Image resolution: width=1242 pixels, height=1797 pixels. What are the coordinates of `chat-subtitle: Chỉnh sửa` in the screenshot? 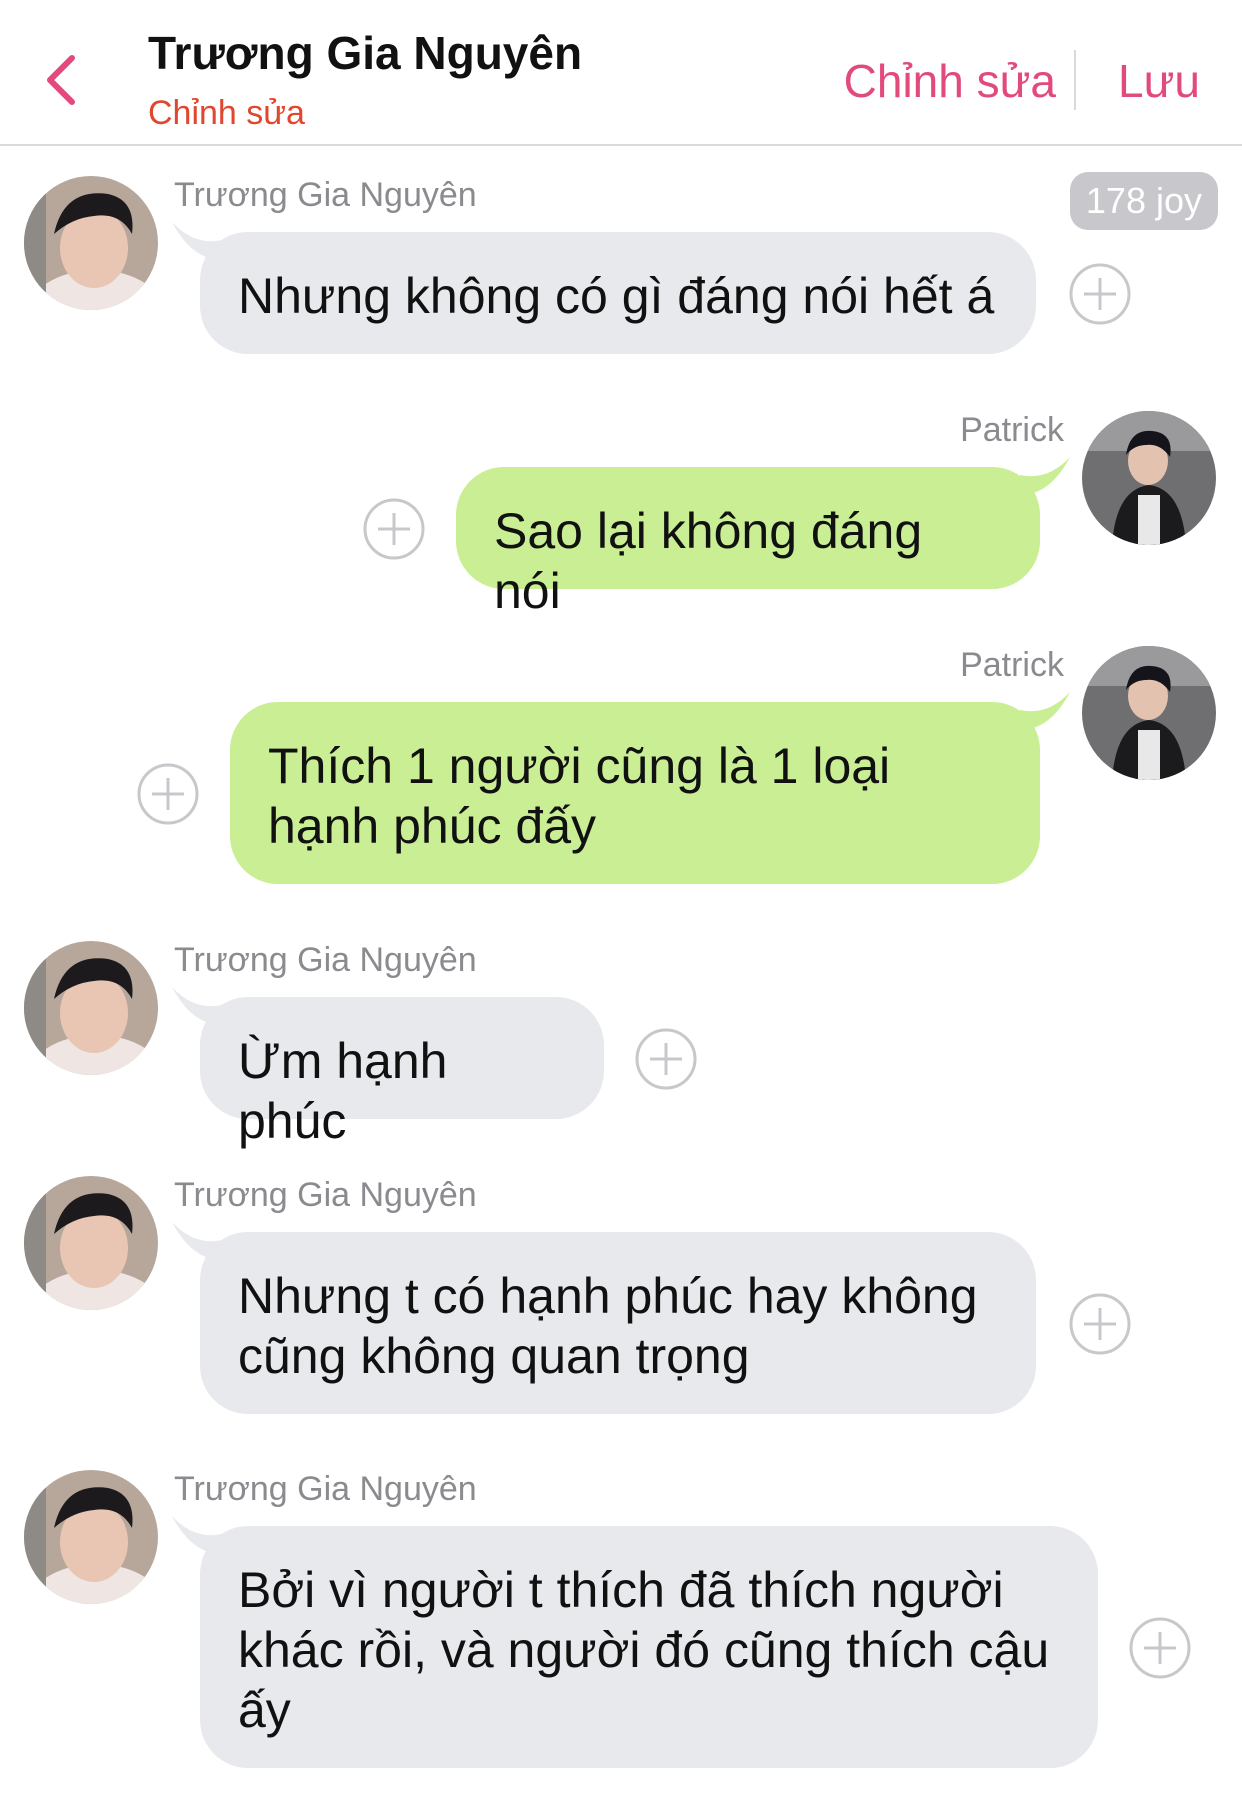 It's located at (226, 113).